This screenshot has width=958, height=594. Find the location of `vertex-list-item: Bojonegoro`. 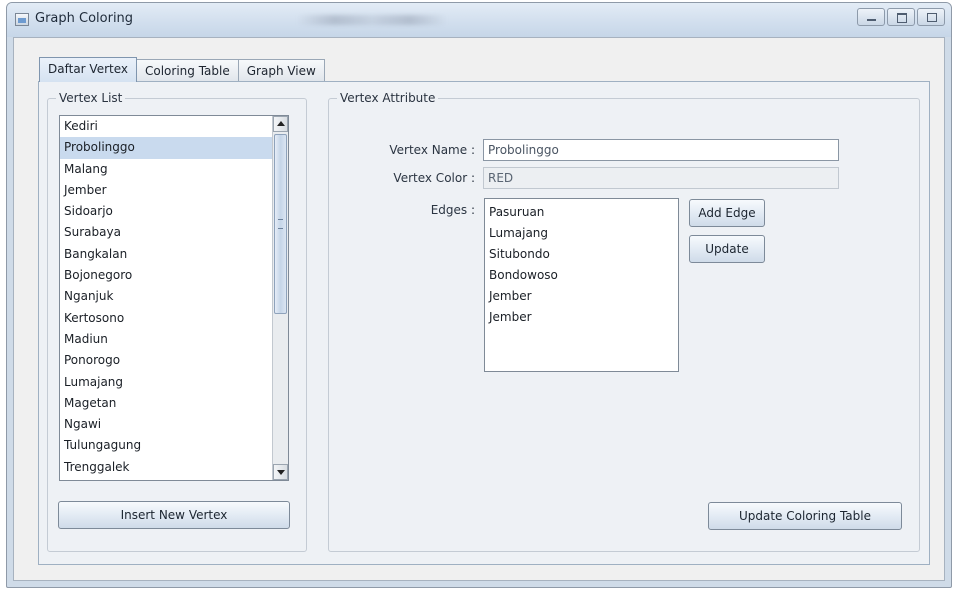

vertex-list-item: Bojonegoro is located at coordinates (167, 275).